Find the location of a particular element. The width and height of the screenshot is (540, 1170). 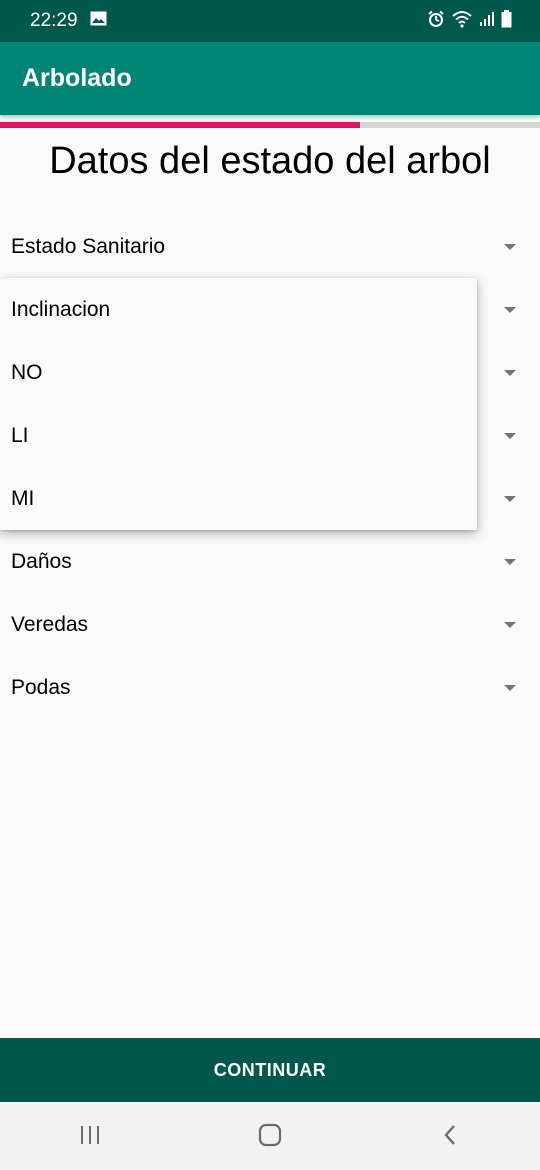

home-icon is located at coordinates (270, 1137).